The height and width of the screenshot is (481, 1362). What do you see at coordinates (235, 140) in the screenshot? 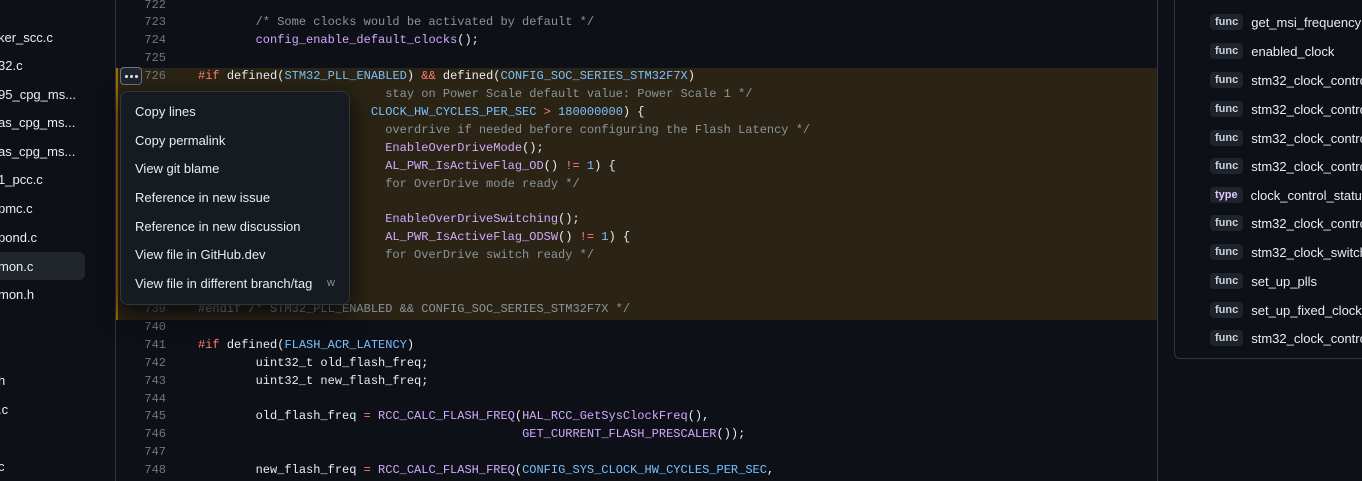
I see `menu-item-copy-permalink: Copy permalink` at bounding box center [235, 140].